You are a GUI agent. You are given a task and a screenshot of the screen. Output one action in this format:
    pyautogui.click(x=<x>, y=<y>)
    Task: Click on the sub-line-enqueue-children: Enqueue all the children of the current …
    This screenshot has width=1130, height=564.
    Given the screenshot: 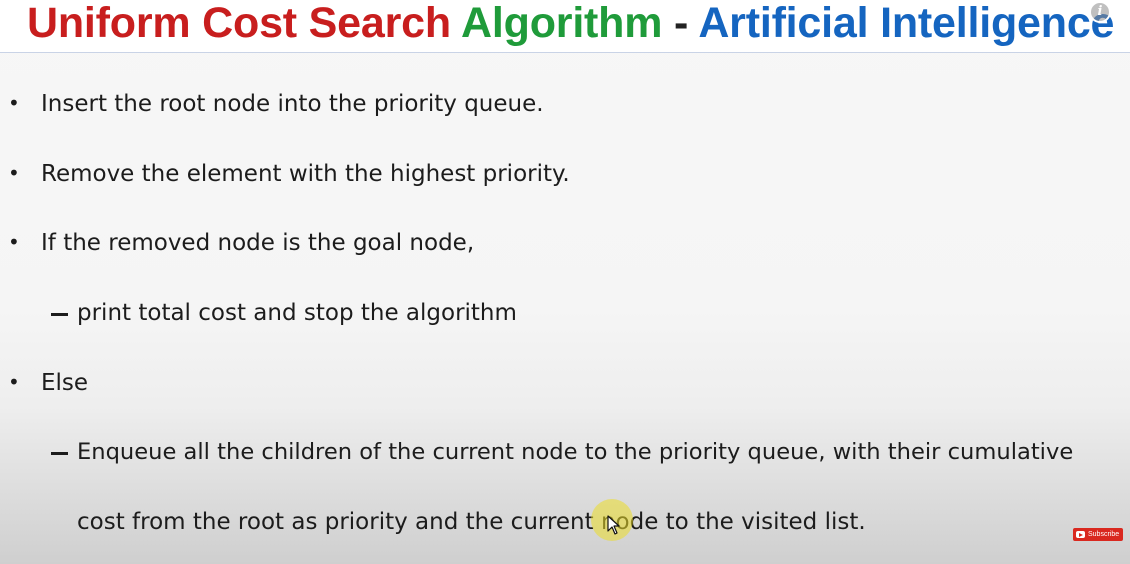 What is the action you would take?
    pyautogui.click(x=575, y=452)
    